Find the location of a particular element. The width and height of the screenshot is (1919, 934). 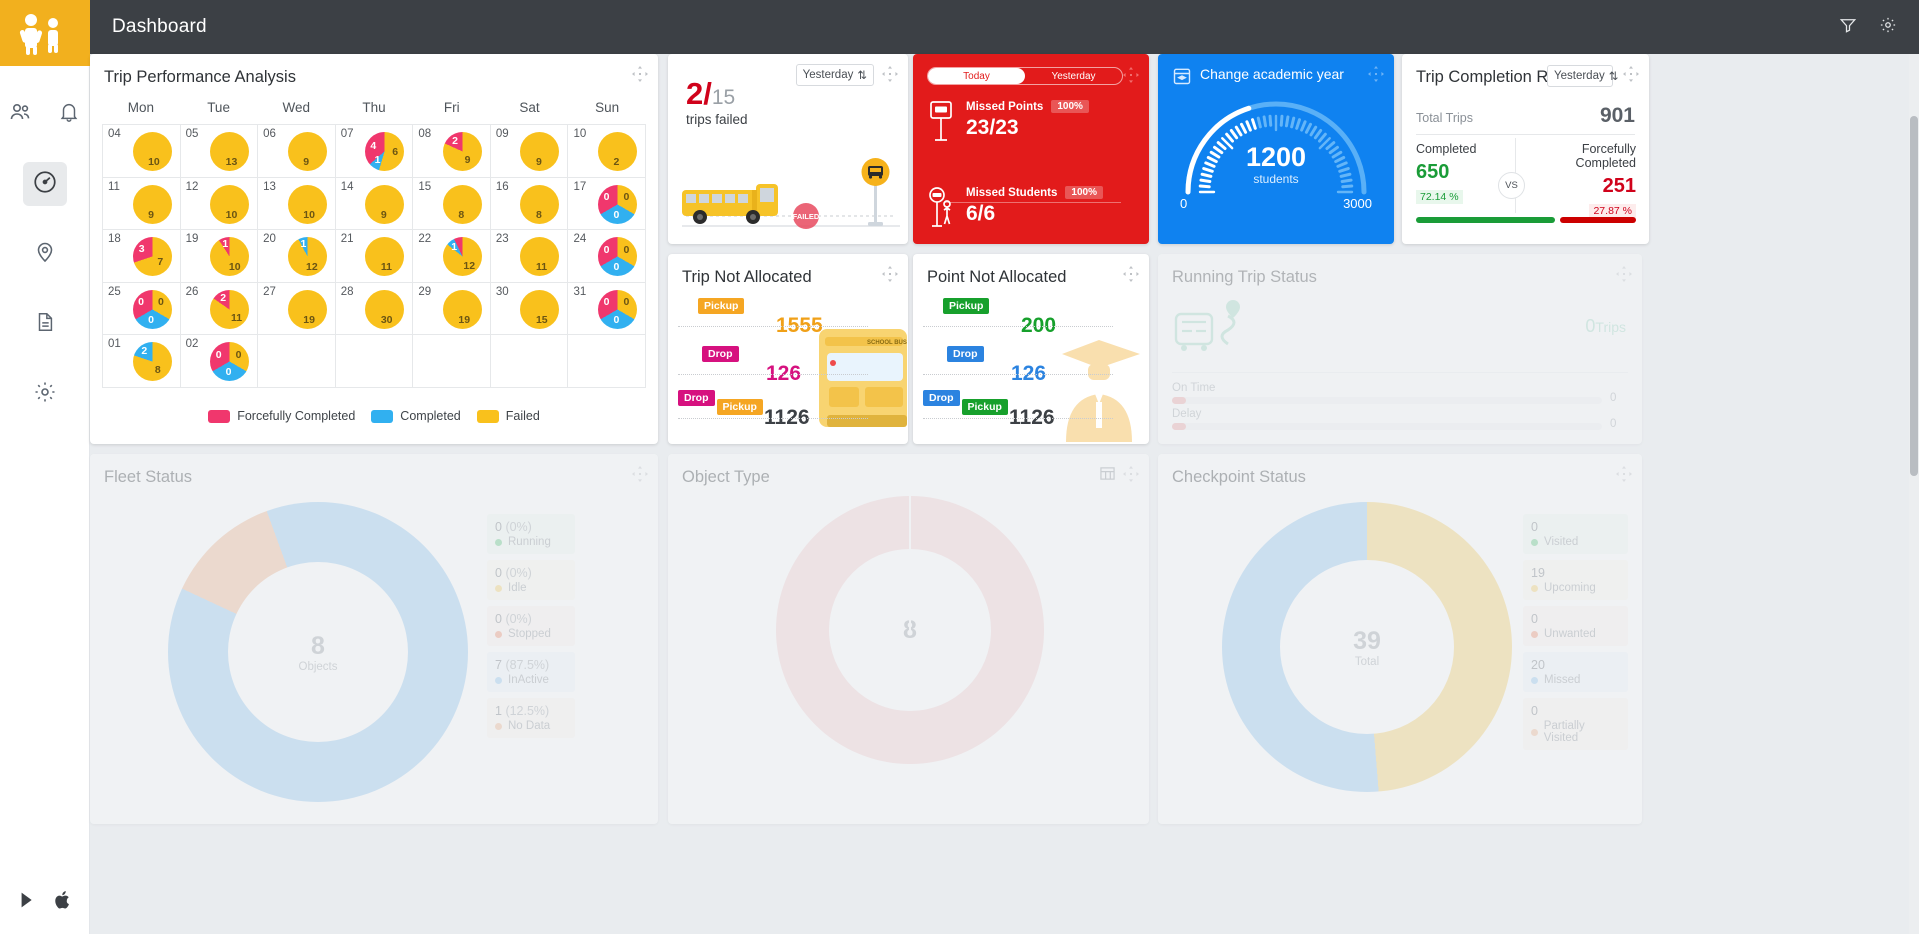

calendar-day-cell: 08 9 2 is located at coordinates (452, 151).